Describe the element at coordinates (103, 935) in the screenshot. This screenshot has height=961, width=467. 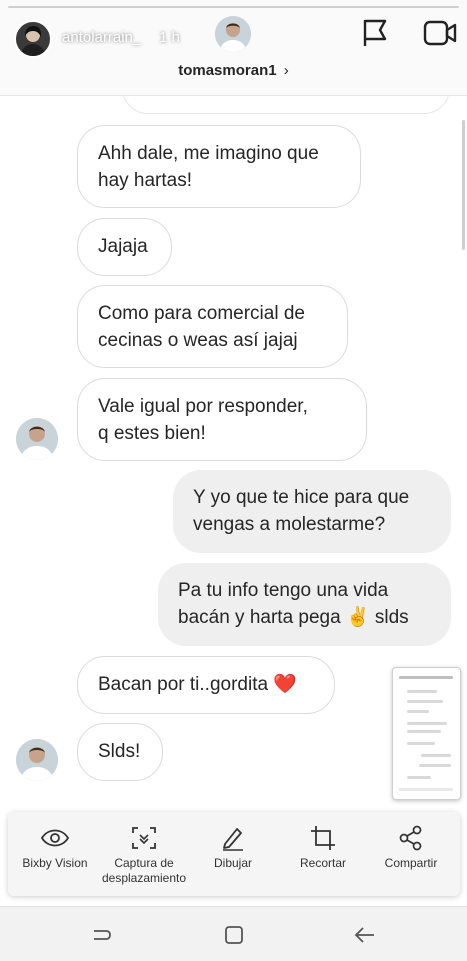
I see `recent-apps-icon` at that location.